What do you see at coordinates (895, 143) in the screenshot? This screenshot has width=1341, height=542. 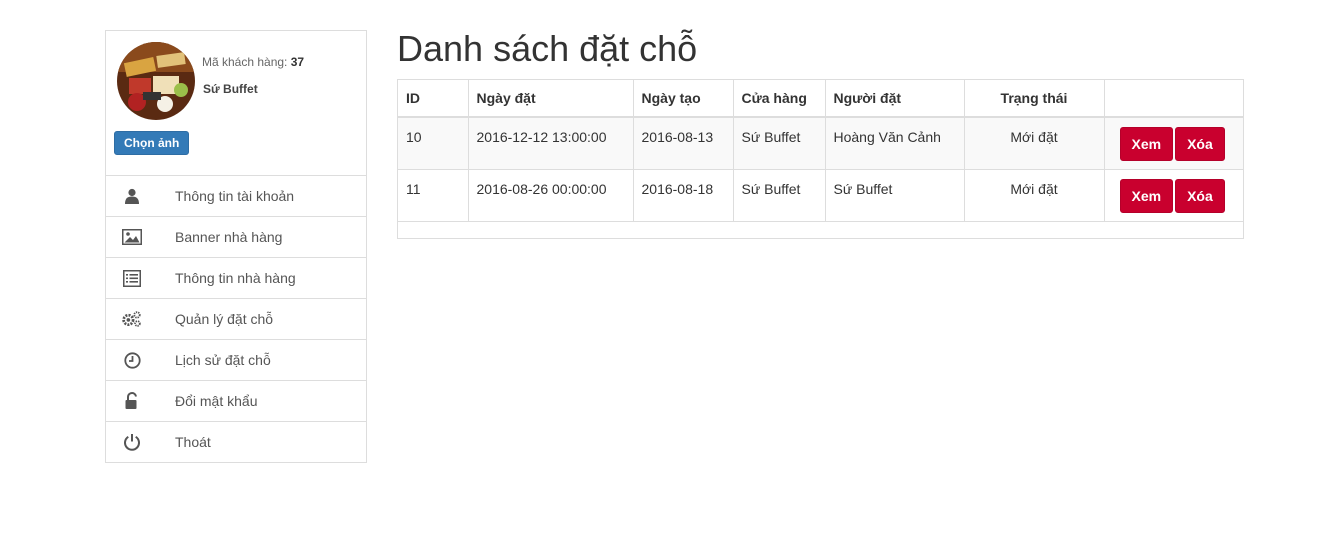 I see `cell-booker: Hoàng Văn Cảnh` at bounding box center [895, 143].